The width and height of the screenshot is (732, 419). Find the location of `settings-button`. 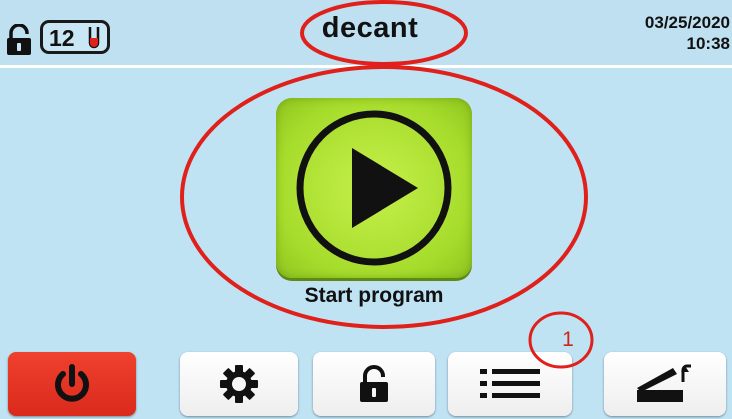

settings-button is located at coordinates (239, 384).